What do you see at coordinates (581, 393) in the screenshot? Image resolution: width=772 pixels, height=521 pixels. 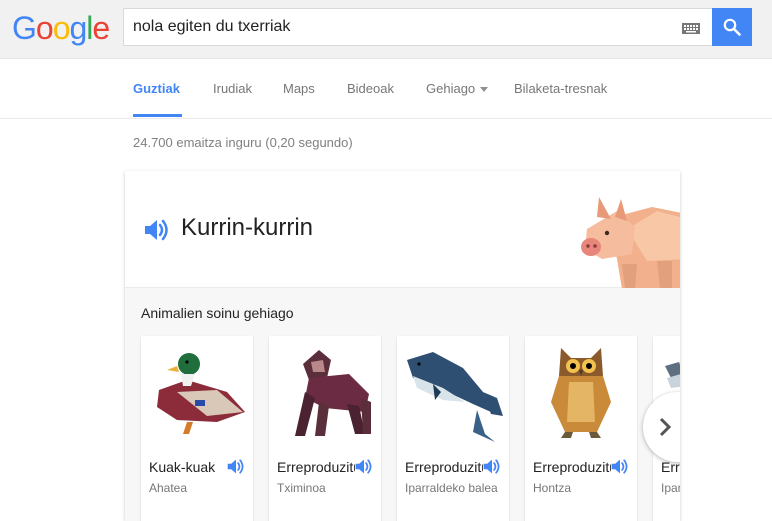 I see `owl-illustration` at bounding box center [581, 393].